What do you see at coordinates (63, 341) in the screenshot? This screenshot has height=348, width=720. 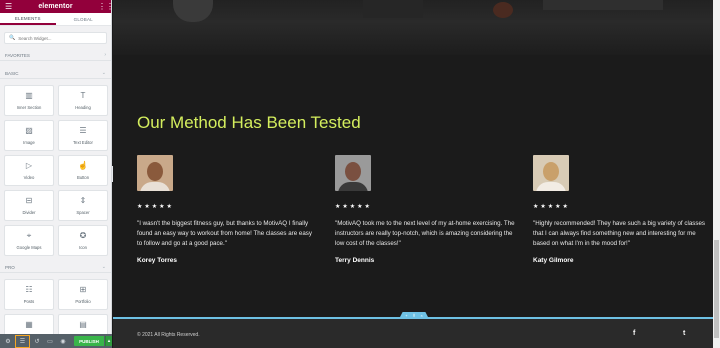 I see `preview-eye-icon: ◉` at bounding box center [63, 341].